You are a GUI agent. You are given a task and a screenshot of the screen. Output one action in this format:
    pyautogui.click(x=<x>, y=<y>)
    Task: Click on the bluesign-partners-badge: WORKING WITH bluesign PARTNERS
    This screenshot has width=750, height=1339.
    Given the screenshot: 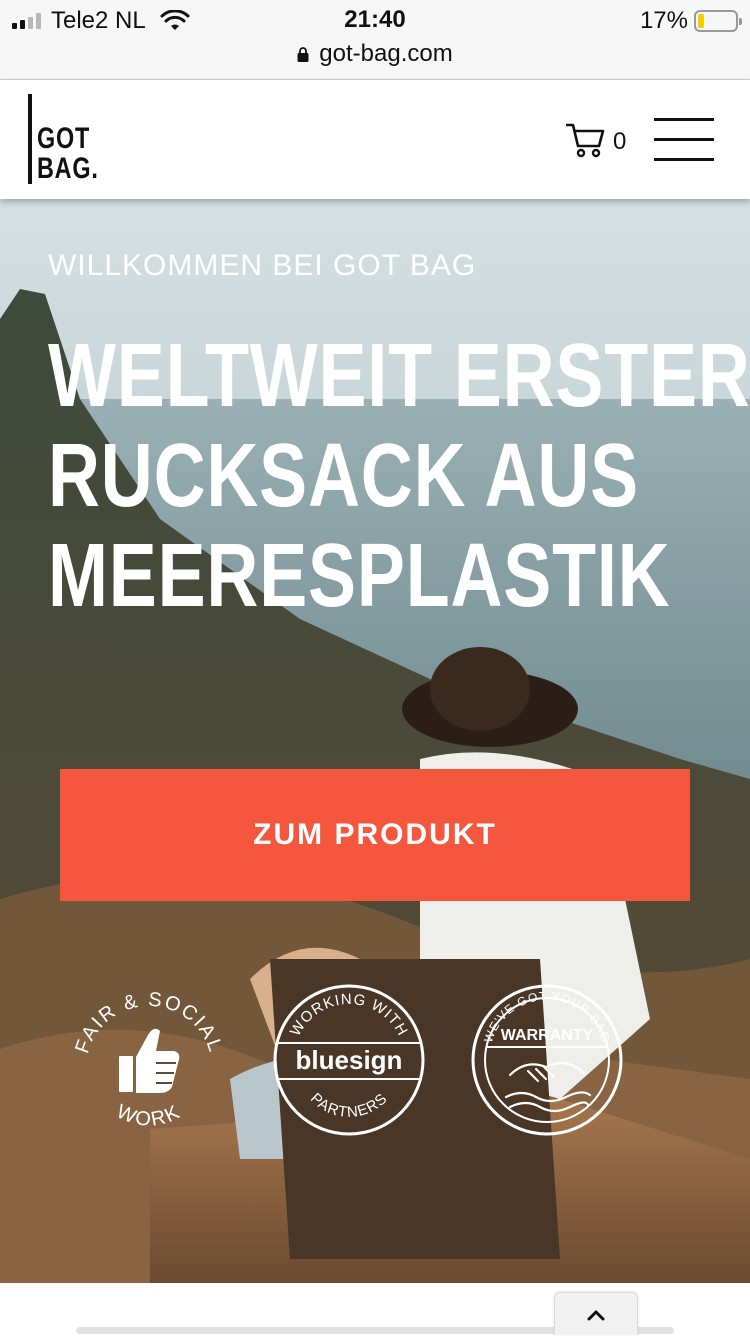 What is the action you would take?
    pyautogui.click(x=349, y=1060)
    